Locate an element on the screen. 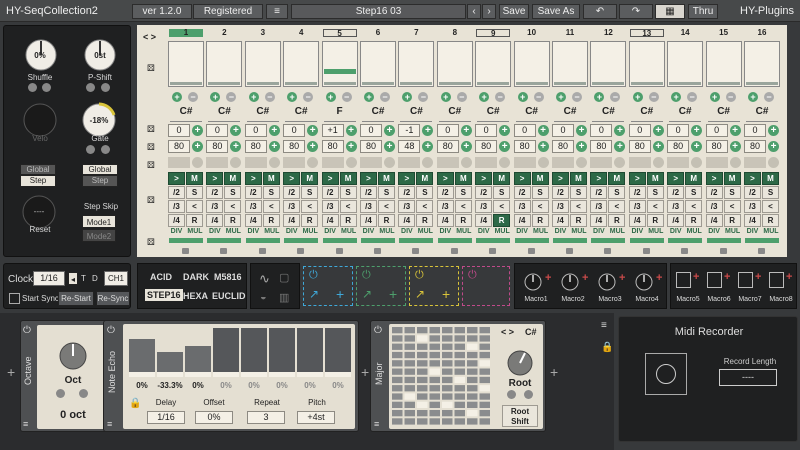 This screenshot has height=450, width=800. mute-button: M is located at coordinates (502, 178).